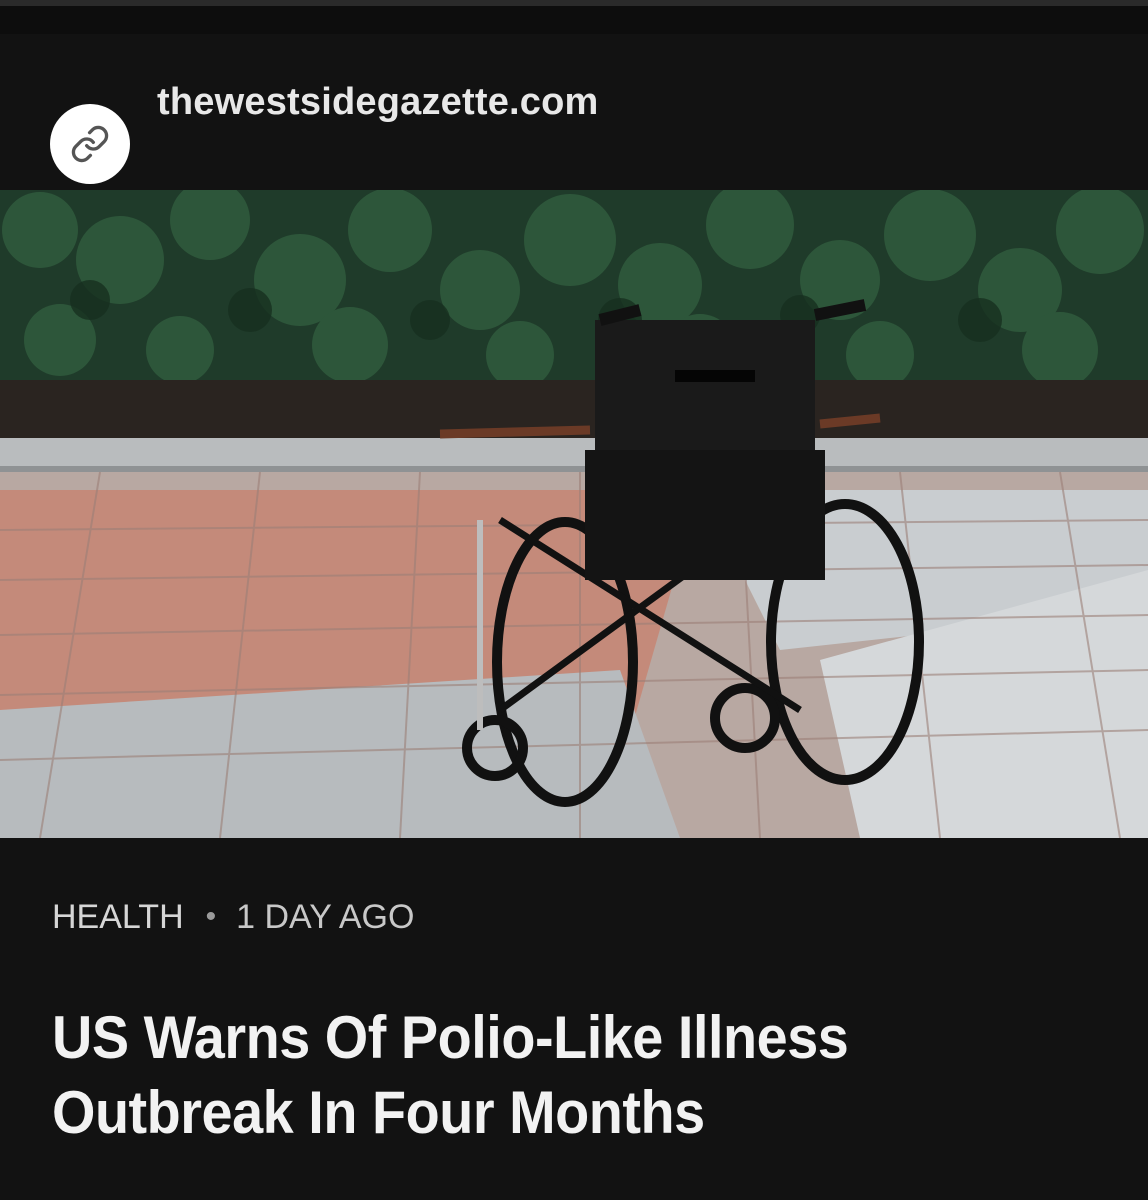 Image resolution: width=1148 pixels, height=1200 pixels. Describe the element at coordinates (233, 917) in the screenshot. I see `article-meta: HEALTH • 1 DAY AGO` at that location.